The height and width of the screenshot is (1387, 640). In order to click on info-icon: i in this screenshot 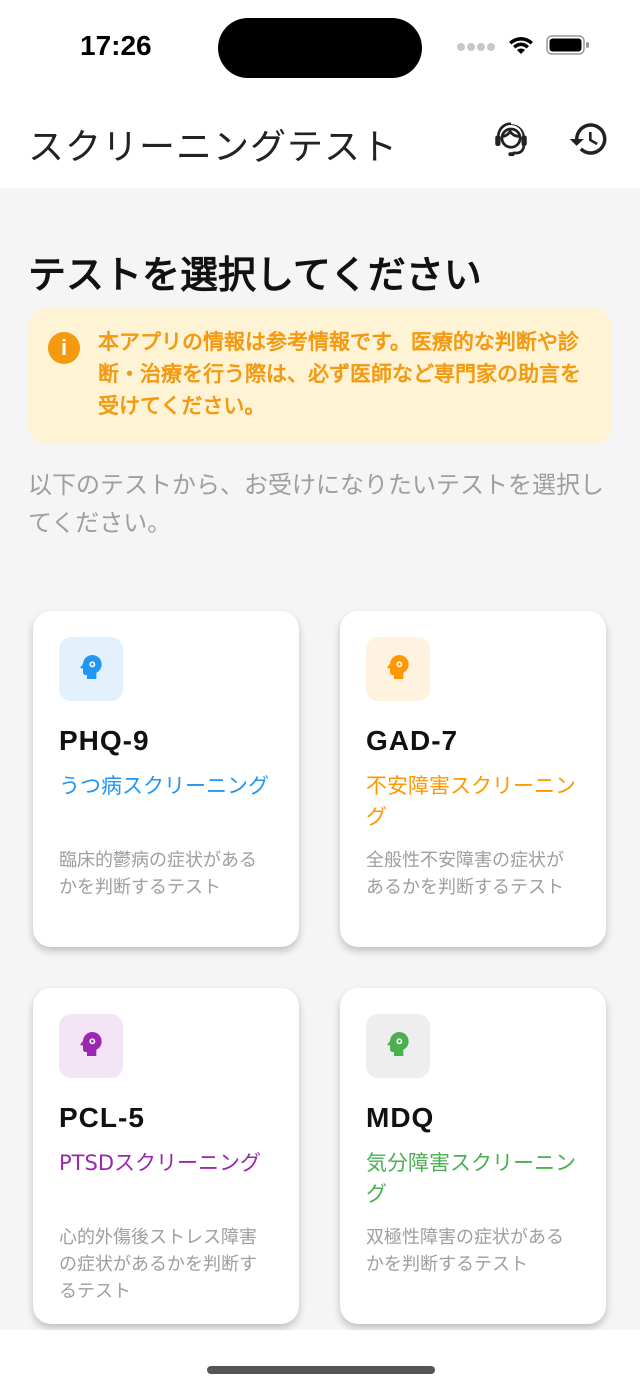, I will do `click(64, 348)`.